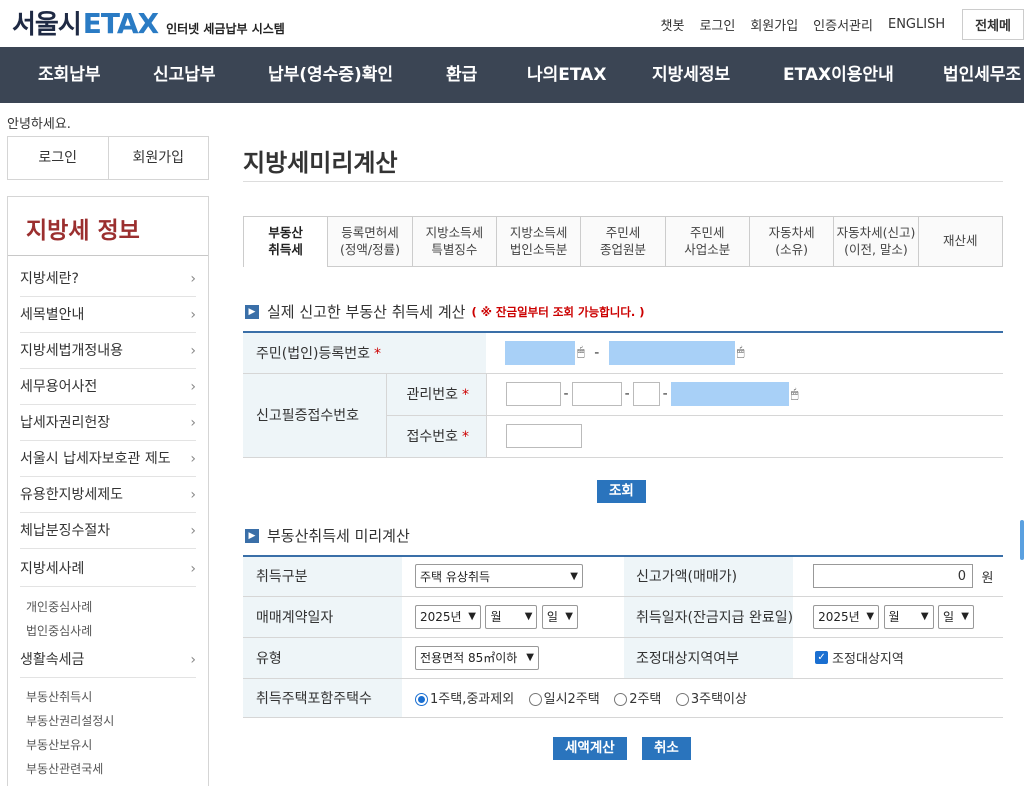 The image size is (1024, 786). I want to click on contract-month-select: 월 ▼, so click(511, 616).